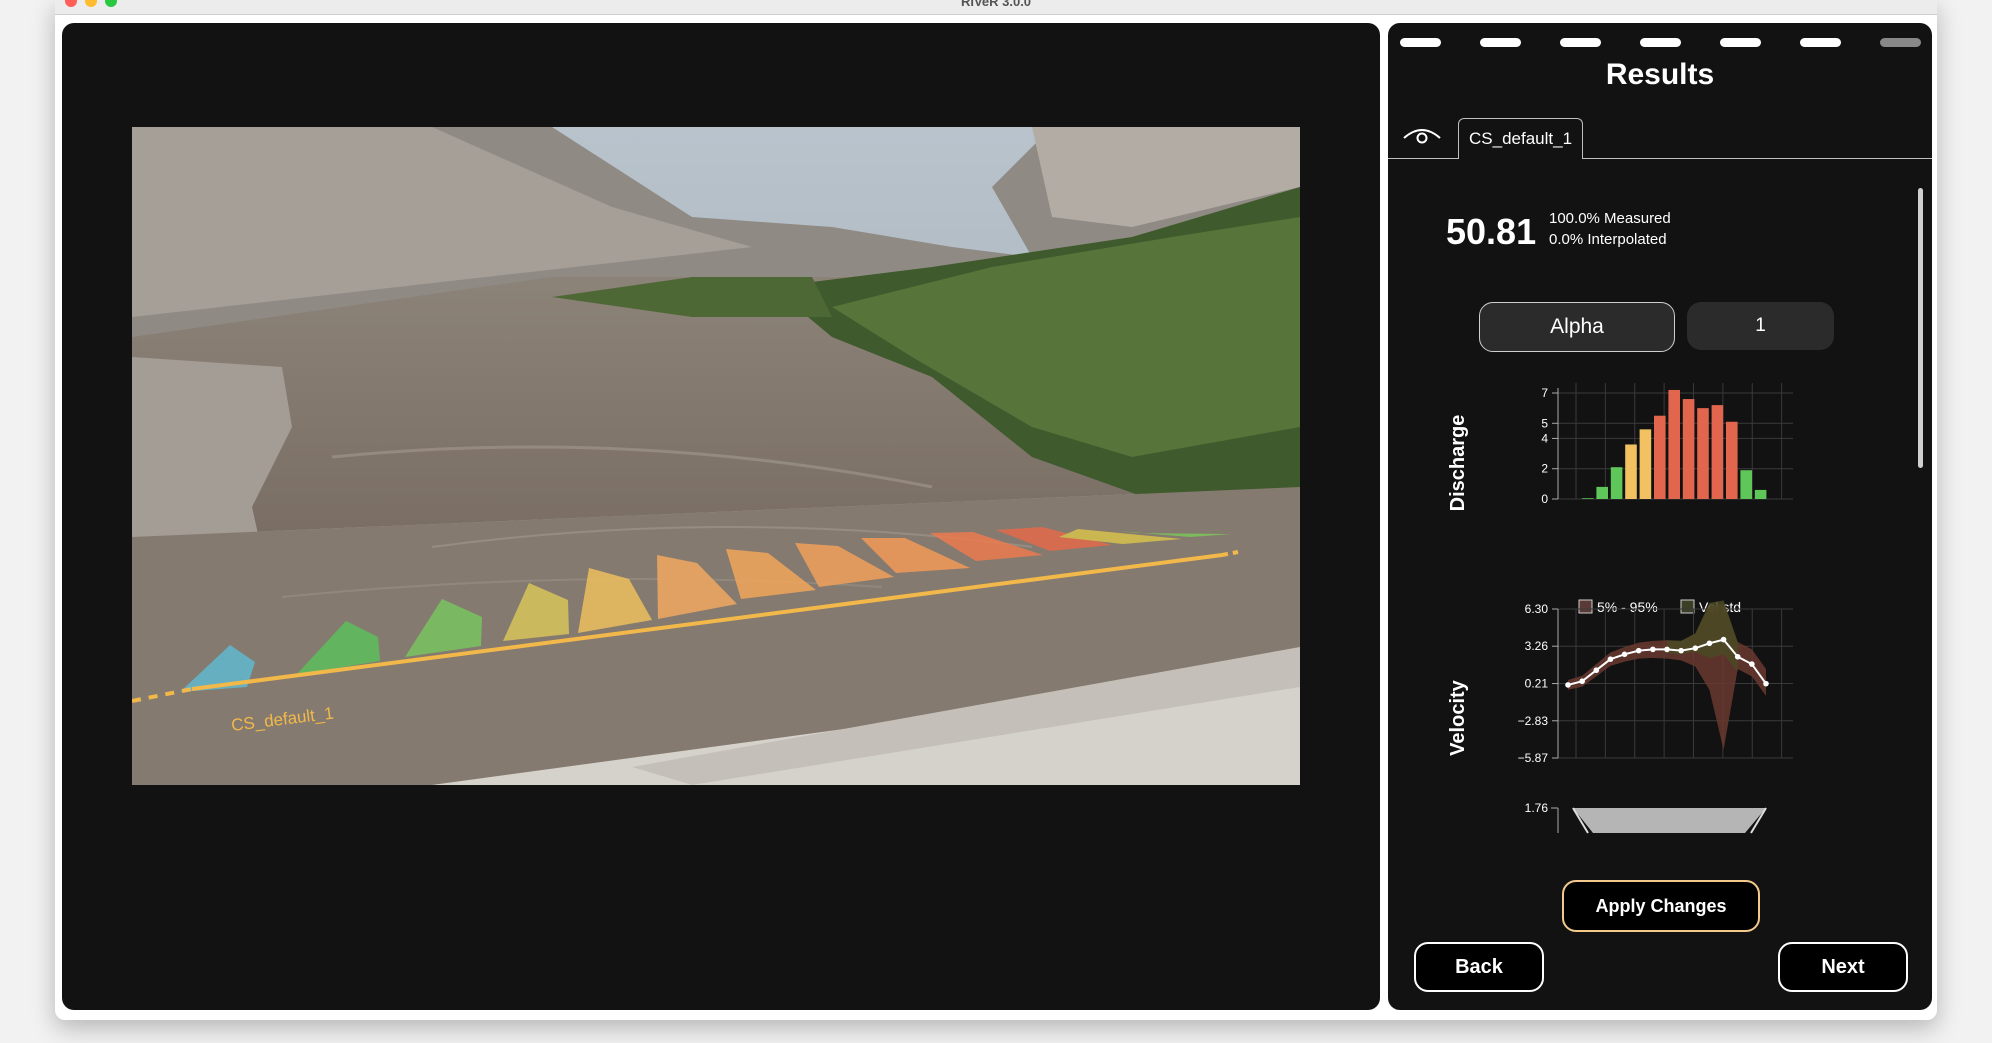  Describe the element at coordinates (1544, 469) in the screenshot. I see `discharge-ytick: 2` at that location.